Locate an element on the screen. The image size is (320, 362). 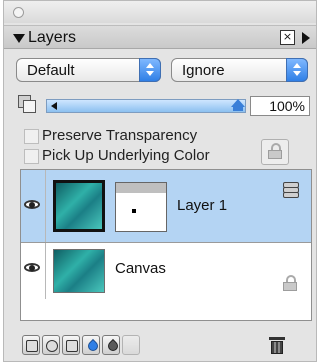
new-watercolor-layer-icon is located at coordinates (91, 345).